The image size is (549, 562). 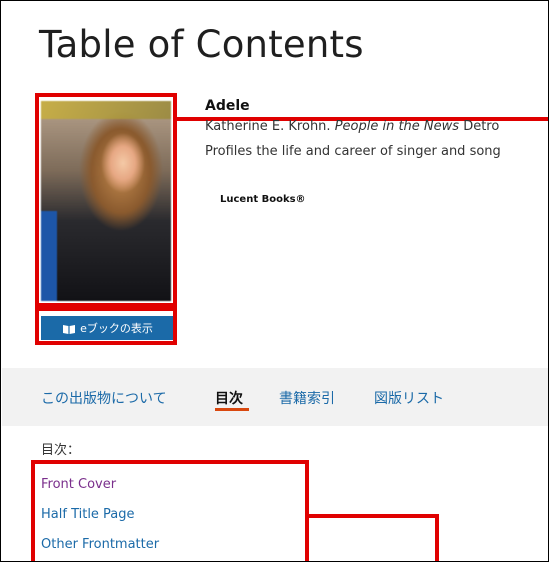 I want to click on tab-illustration-list: 図版リスト, so click(x=409, y=398).